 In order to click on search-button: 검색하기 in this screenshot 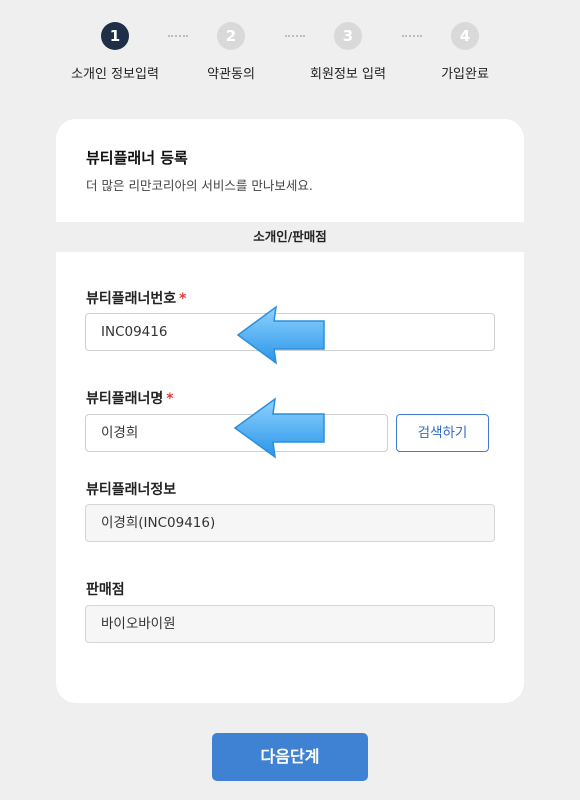, I will do `click(442, 433)`.